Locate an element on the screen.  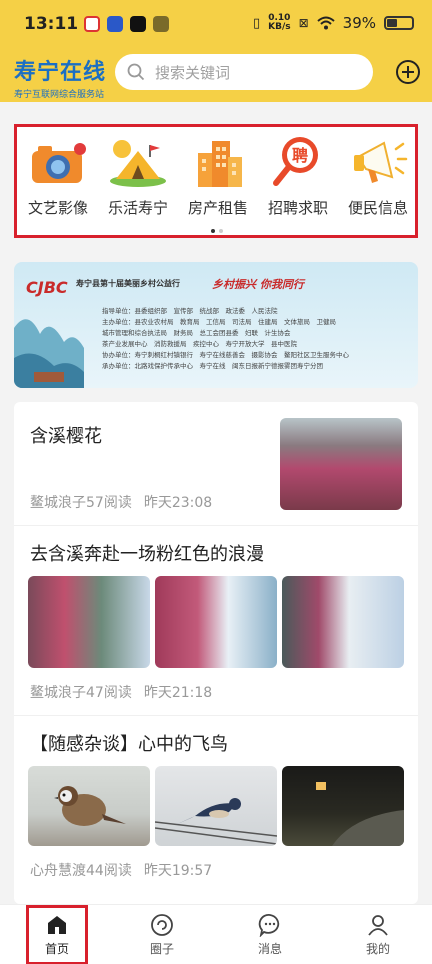
banner-line: 协办单位：寿宁刺桐红村镇银行 寿宁在线慈善会 摄影协会 鳌阳社区卫生服务中心 is located at coordinates (225, 355).